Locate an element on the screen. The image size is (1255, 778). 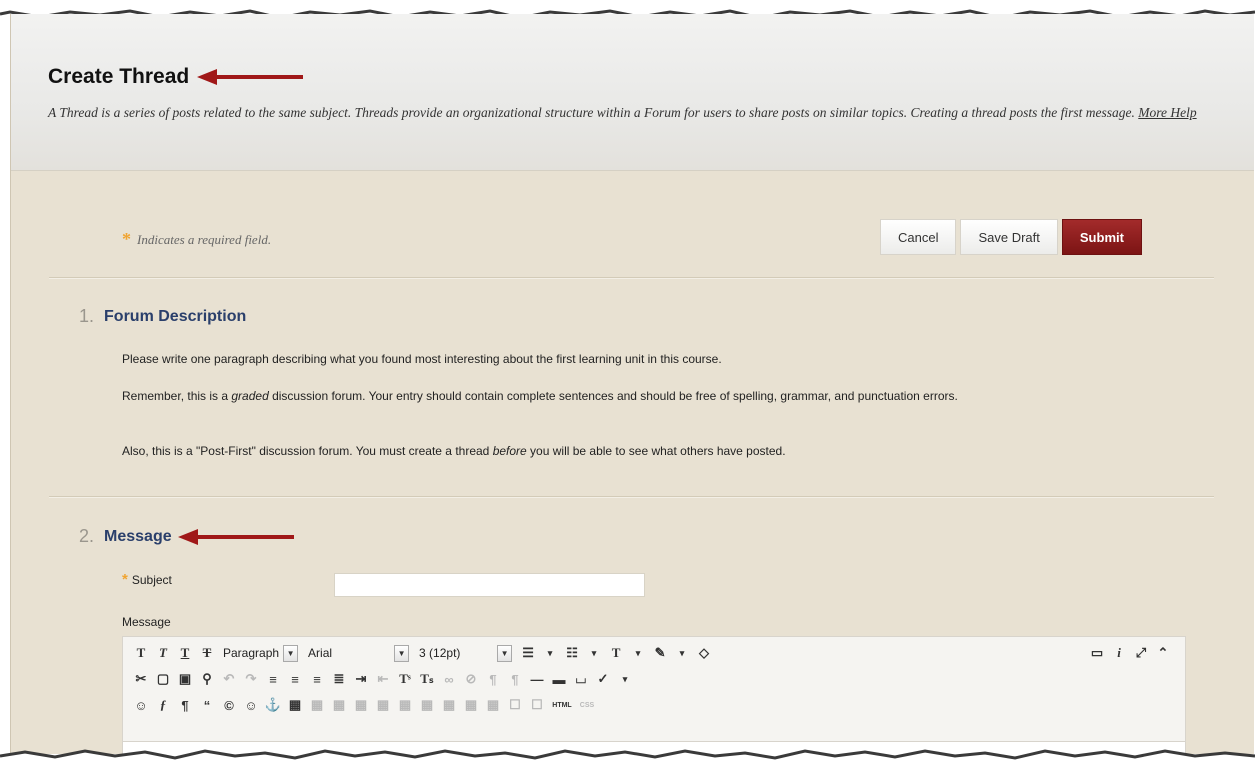
fullscreen-icon: ⤢ is located at coordinates (1141, 653).